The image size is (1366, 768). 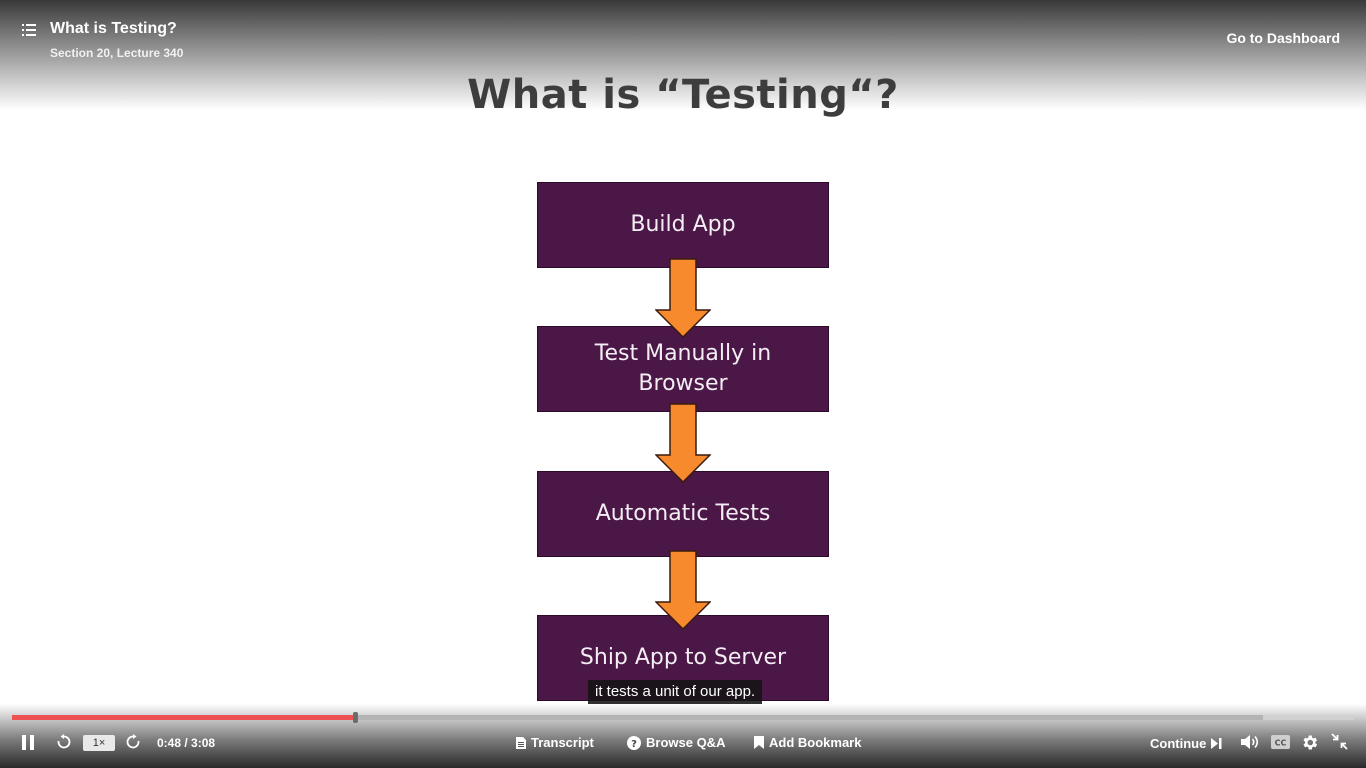 I want to click on continue-label: Continue, so click(x=1178, y=743).